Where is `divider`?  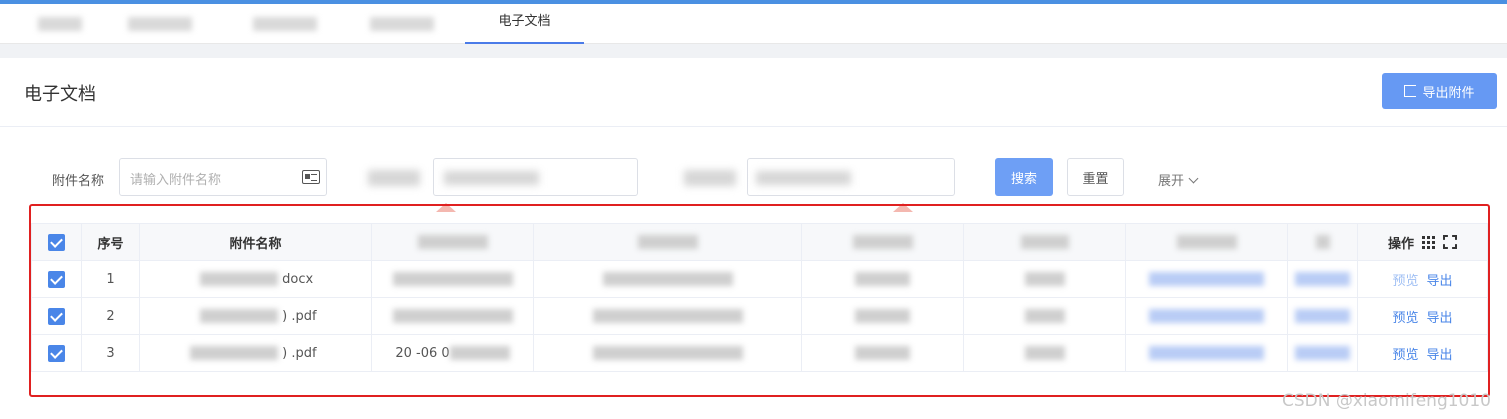 divider is located at coordinates (753, 126).